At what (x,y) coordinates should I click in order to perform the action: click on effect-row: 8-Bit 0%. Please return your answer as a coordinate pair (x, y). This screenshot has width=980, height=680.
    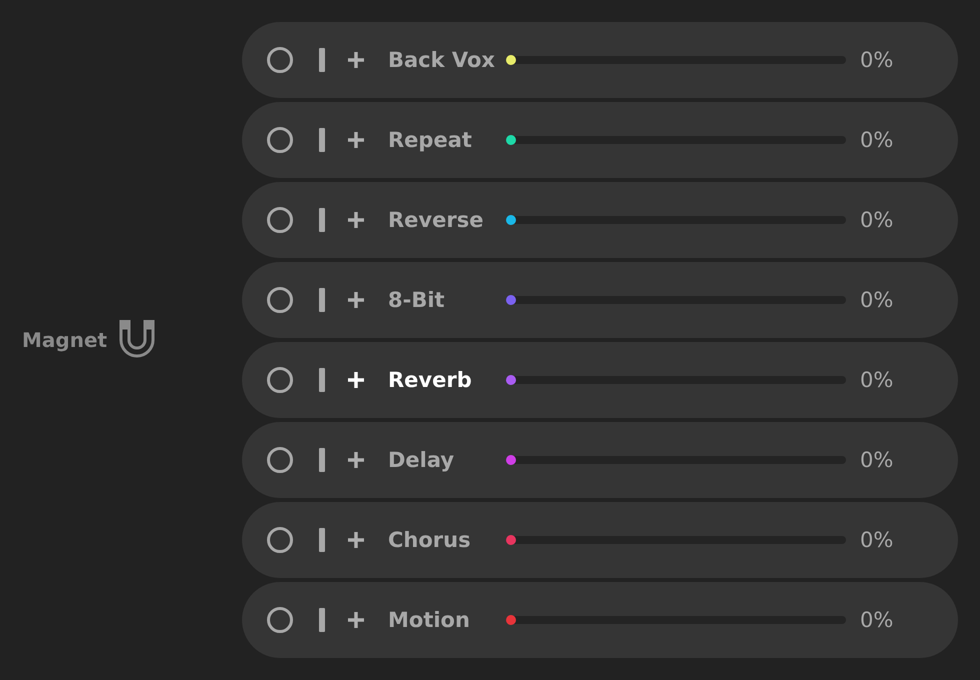
    Looking at the image, I should click on (600, 300).